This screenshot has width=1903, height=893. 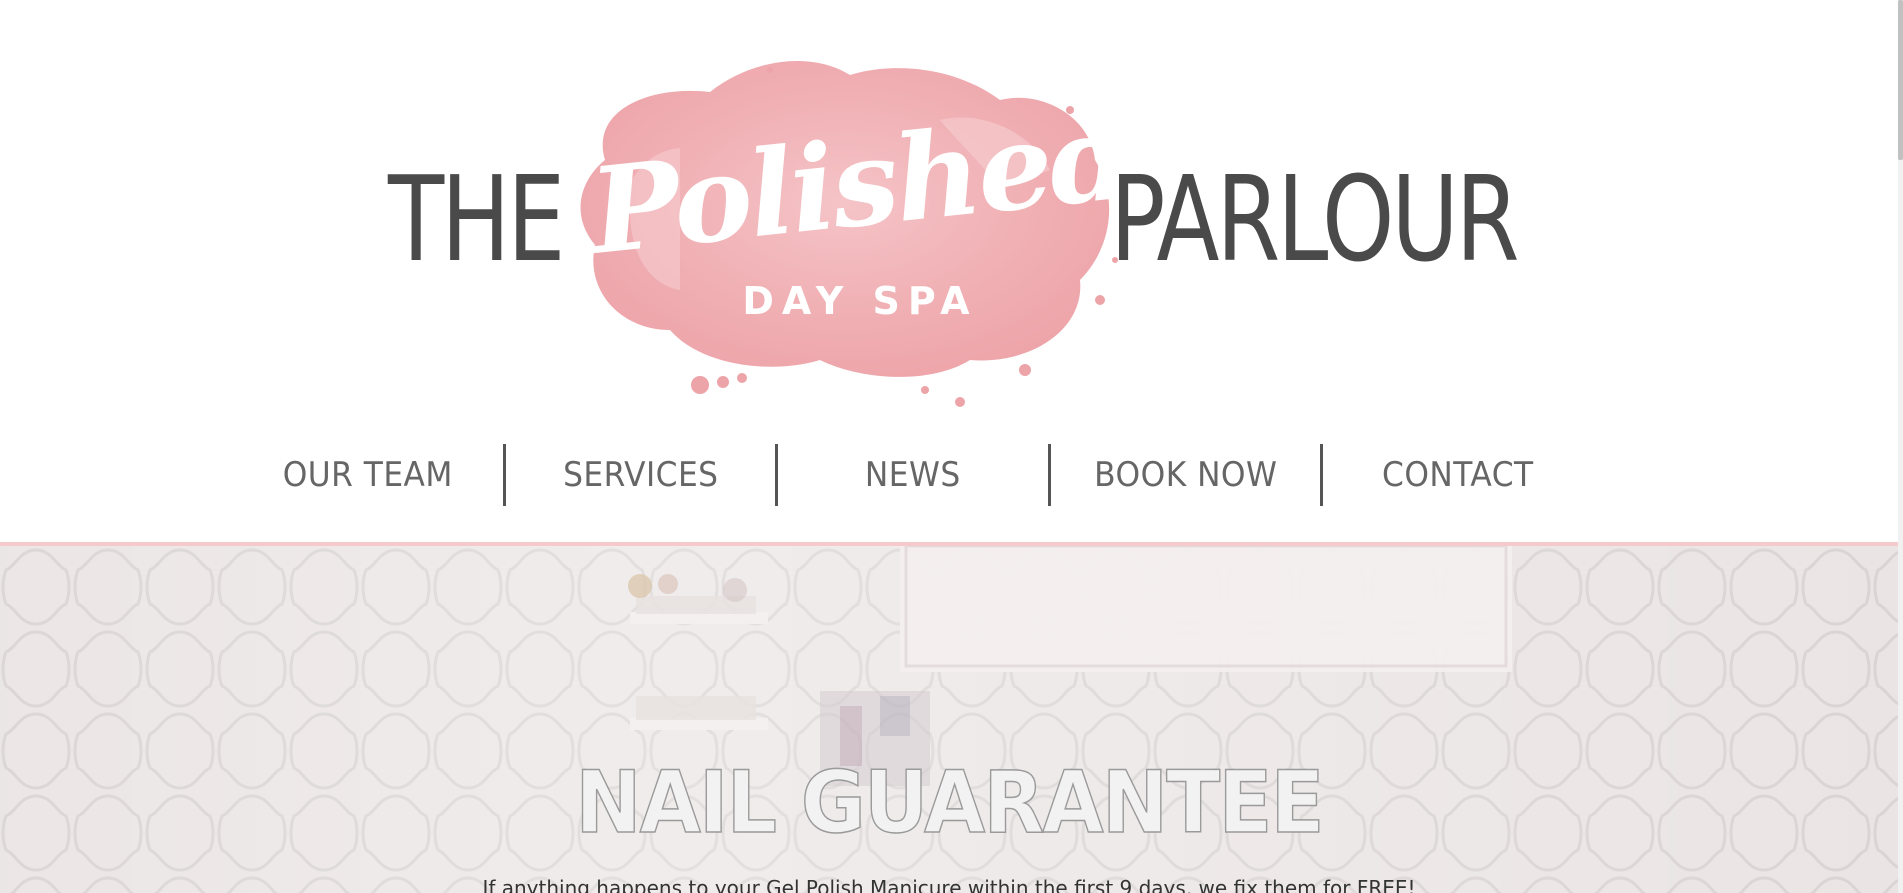 I want to click on nav-services: SERVICES, so click(x=640, y=475).